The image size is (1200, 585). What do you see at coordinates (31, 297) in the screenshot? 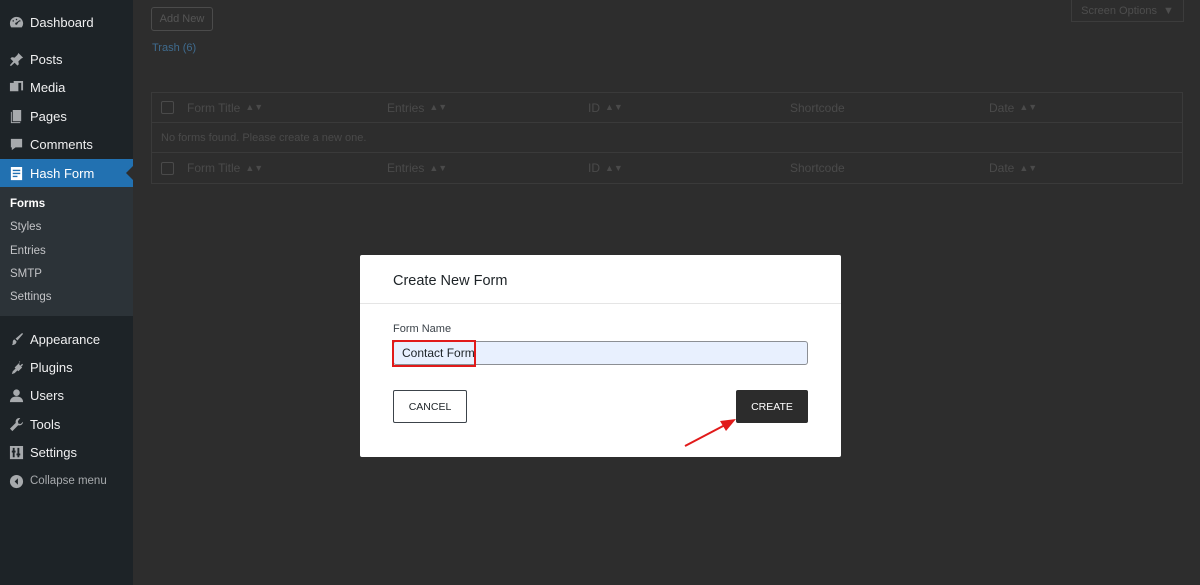
I see `submenu-item-settings: Settings` at bounding box center [31, 297].